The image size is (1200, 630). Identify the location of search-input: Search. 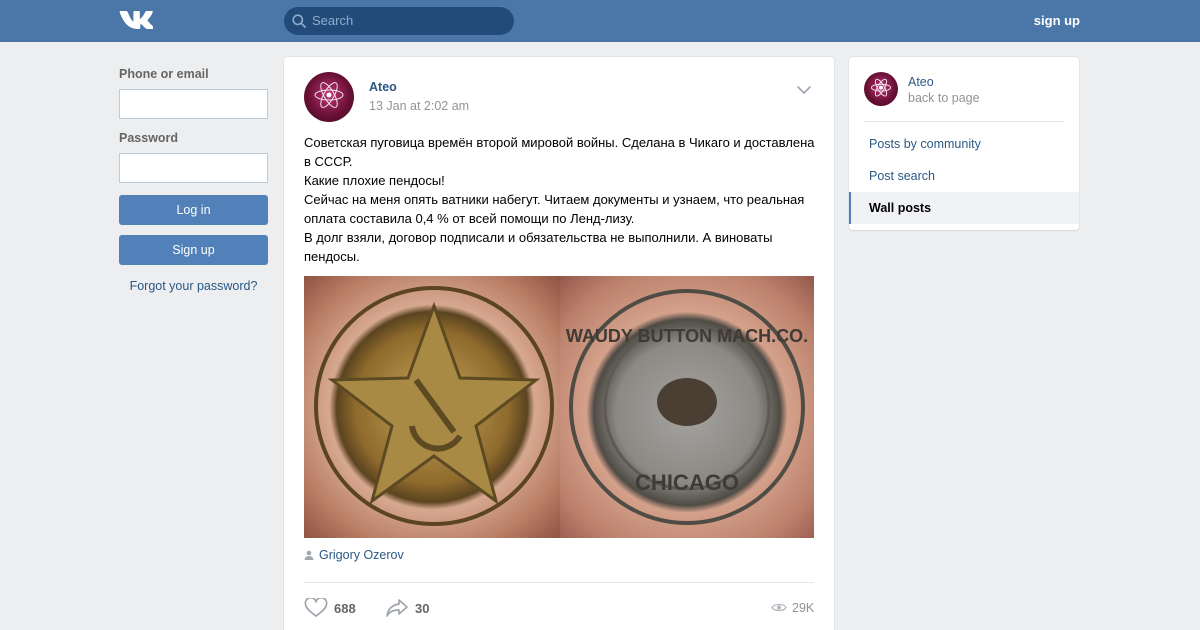
(399, 21).